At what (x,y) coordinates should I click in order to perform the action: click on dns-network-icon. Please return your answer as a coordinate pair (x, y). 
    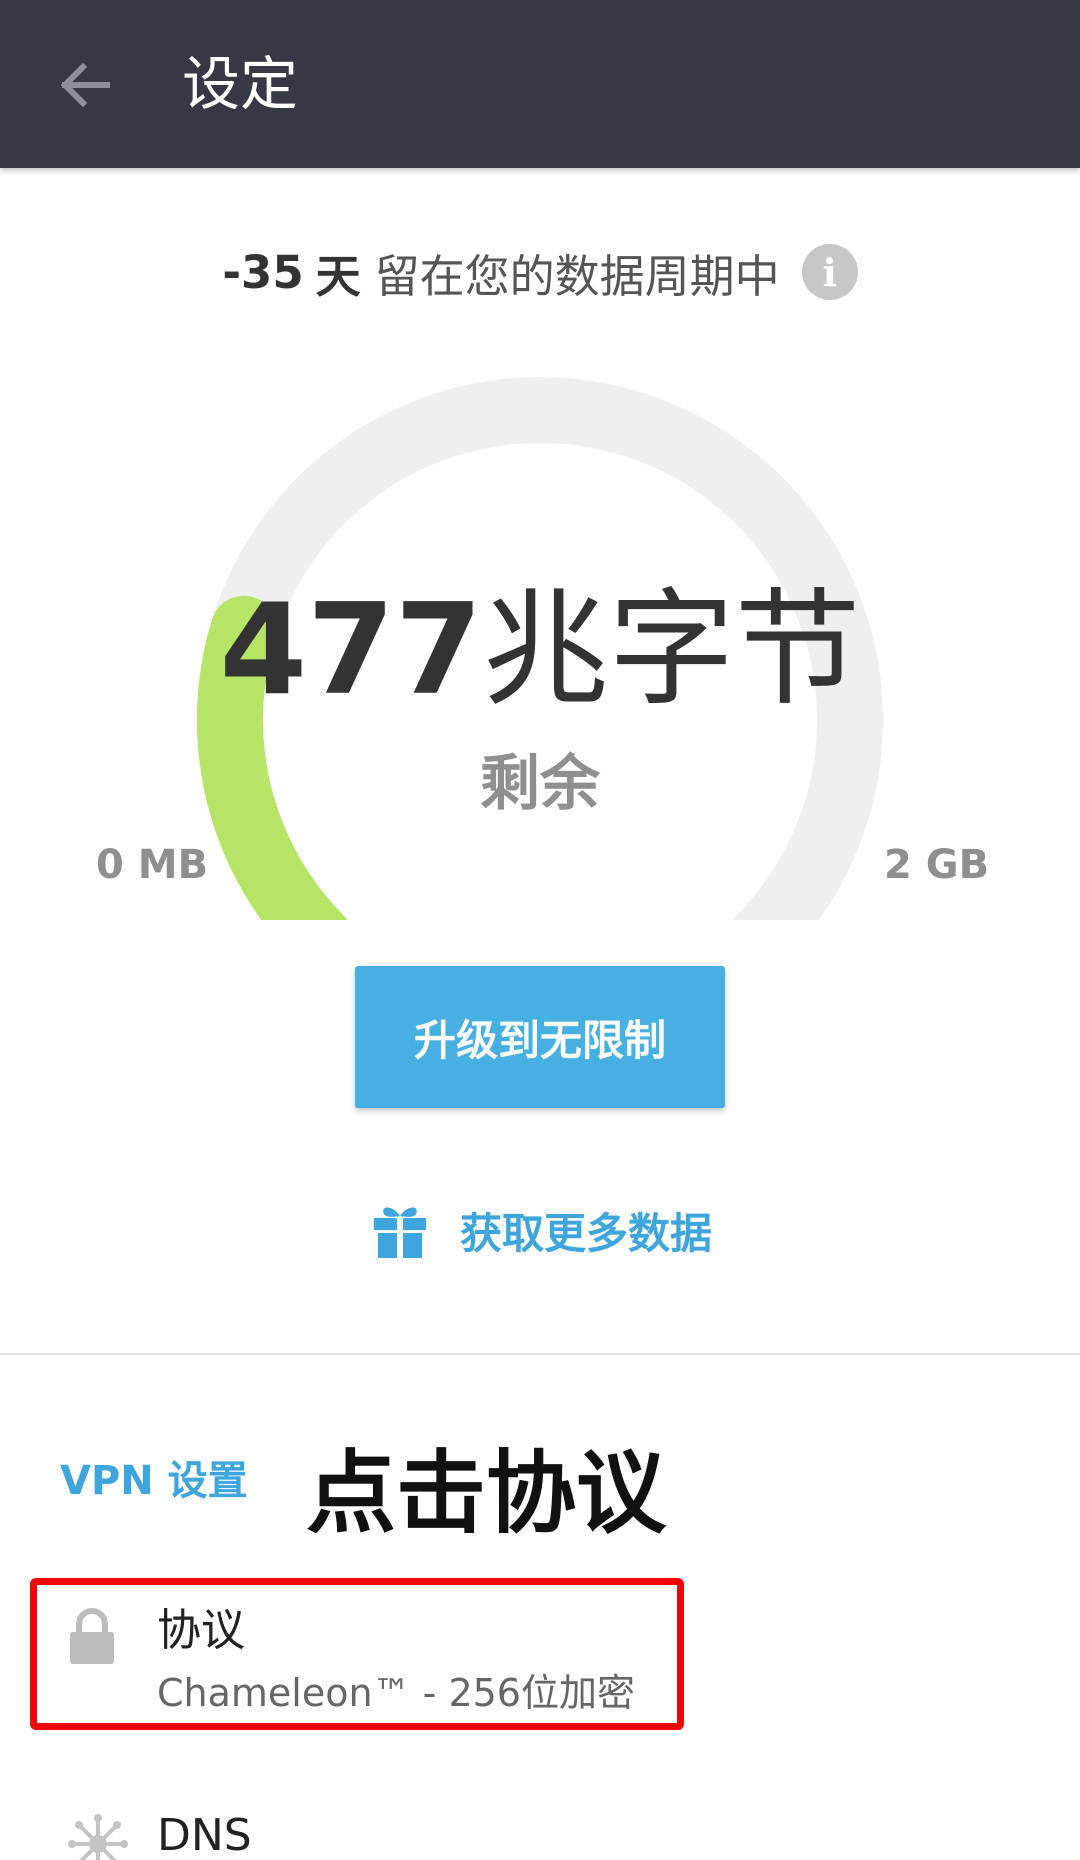
    Looking at the image, I should click on (98, 1837).